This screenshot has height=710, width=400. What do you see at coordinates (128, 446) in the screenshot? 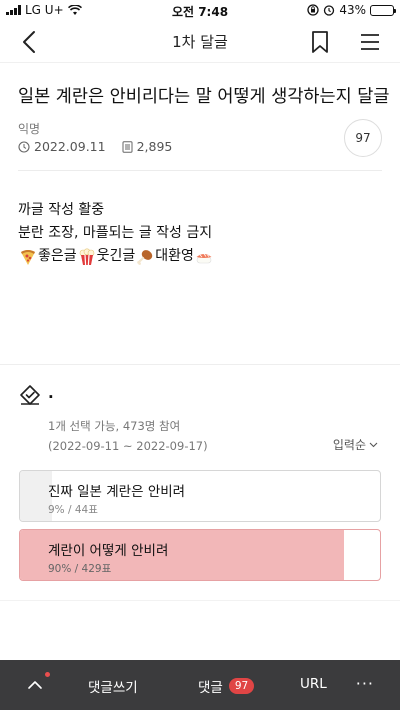
I see `poll-period: (2022-09-11 ~ 2022-09-17)` at bounding box center [128, 446].